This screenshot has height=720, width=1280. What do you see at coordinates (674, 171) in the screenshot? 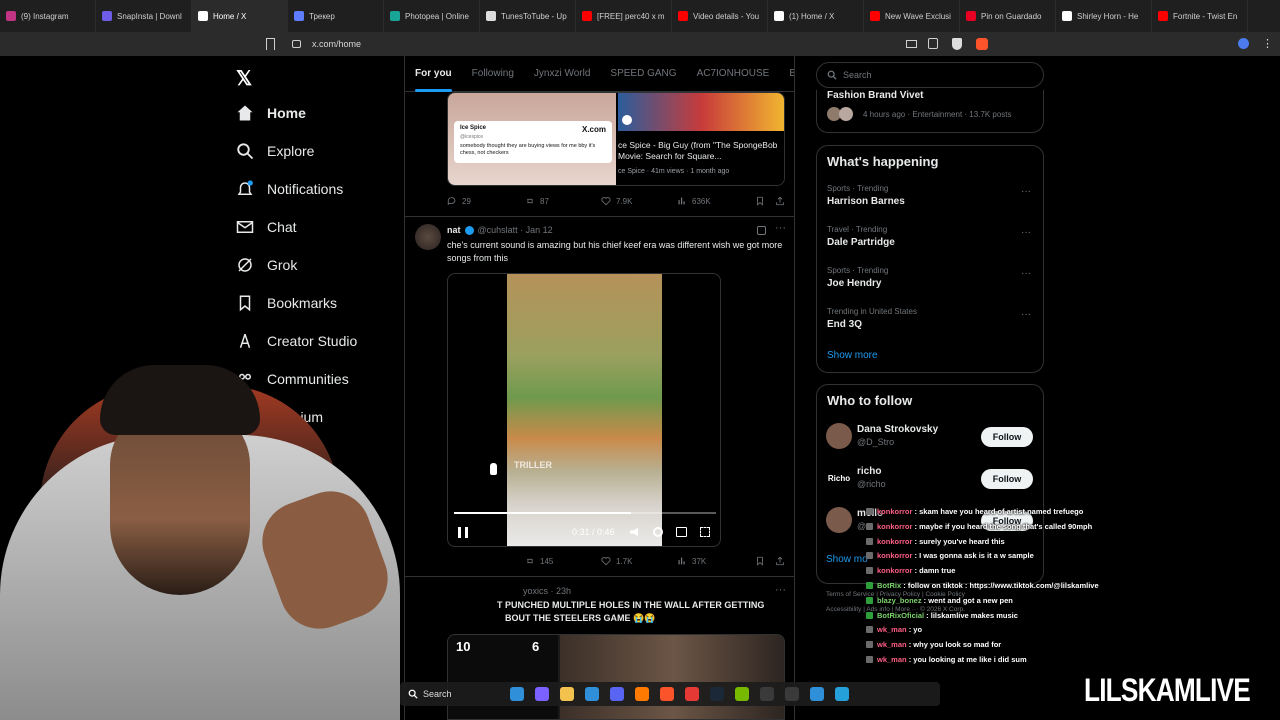
I see `post1-embed-meta: ce Spice · 41m views · 1 month ago` at bounding box center [674, 171].